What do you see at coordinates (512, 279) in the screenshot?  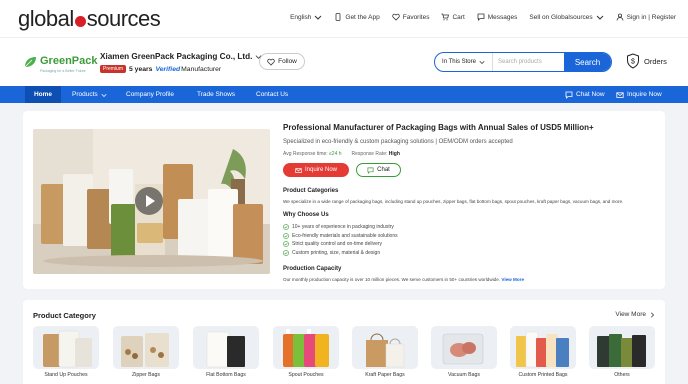 I see `view-more-link: View More` at bounding box center [512, 279].